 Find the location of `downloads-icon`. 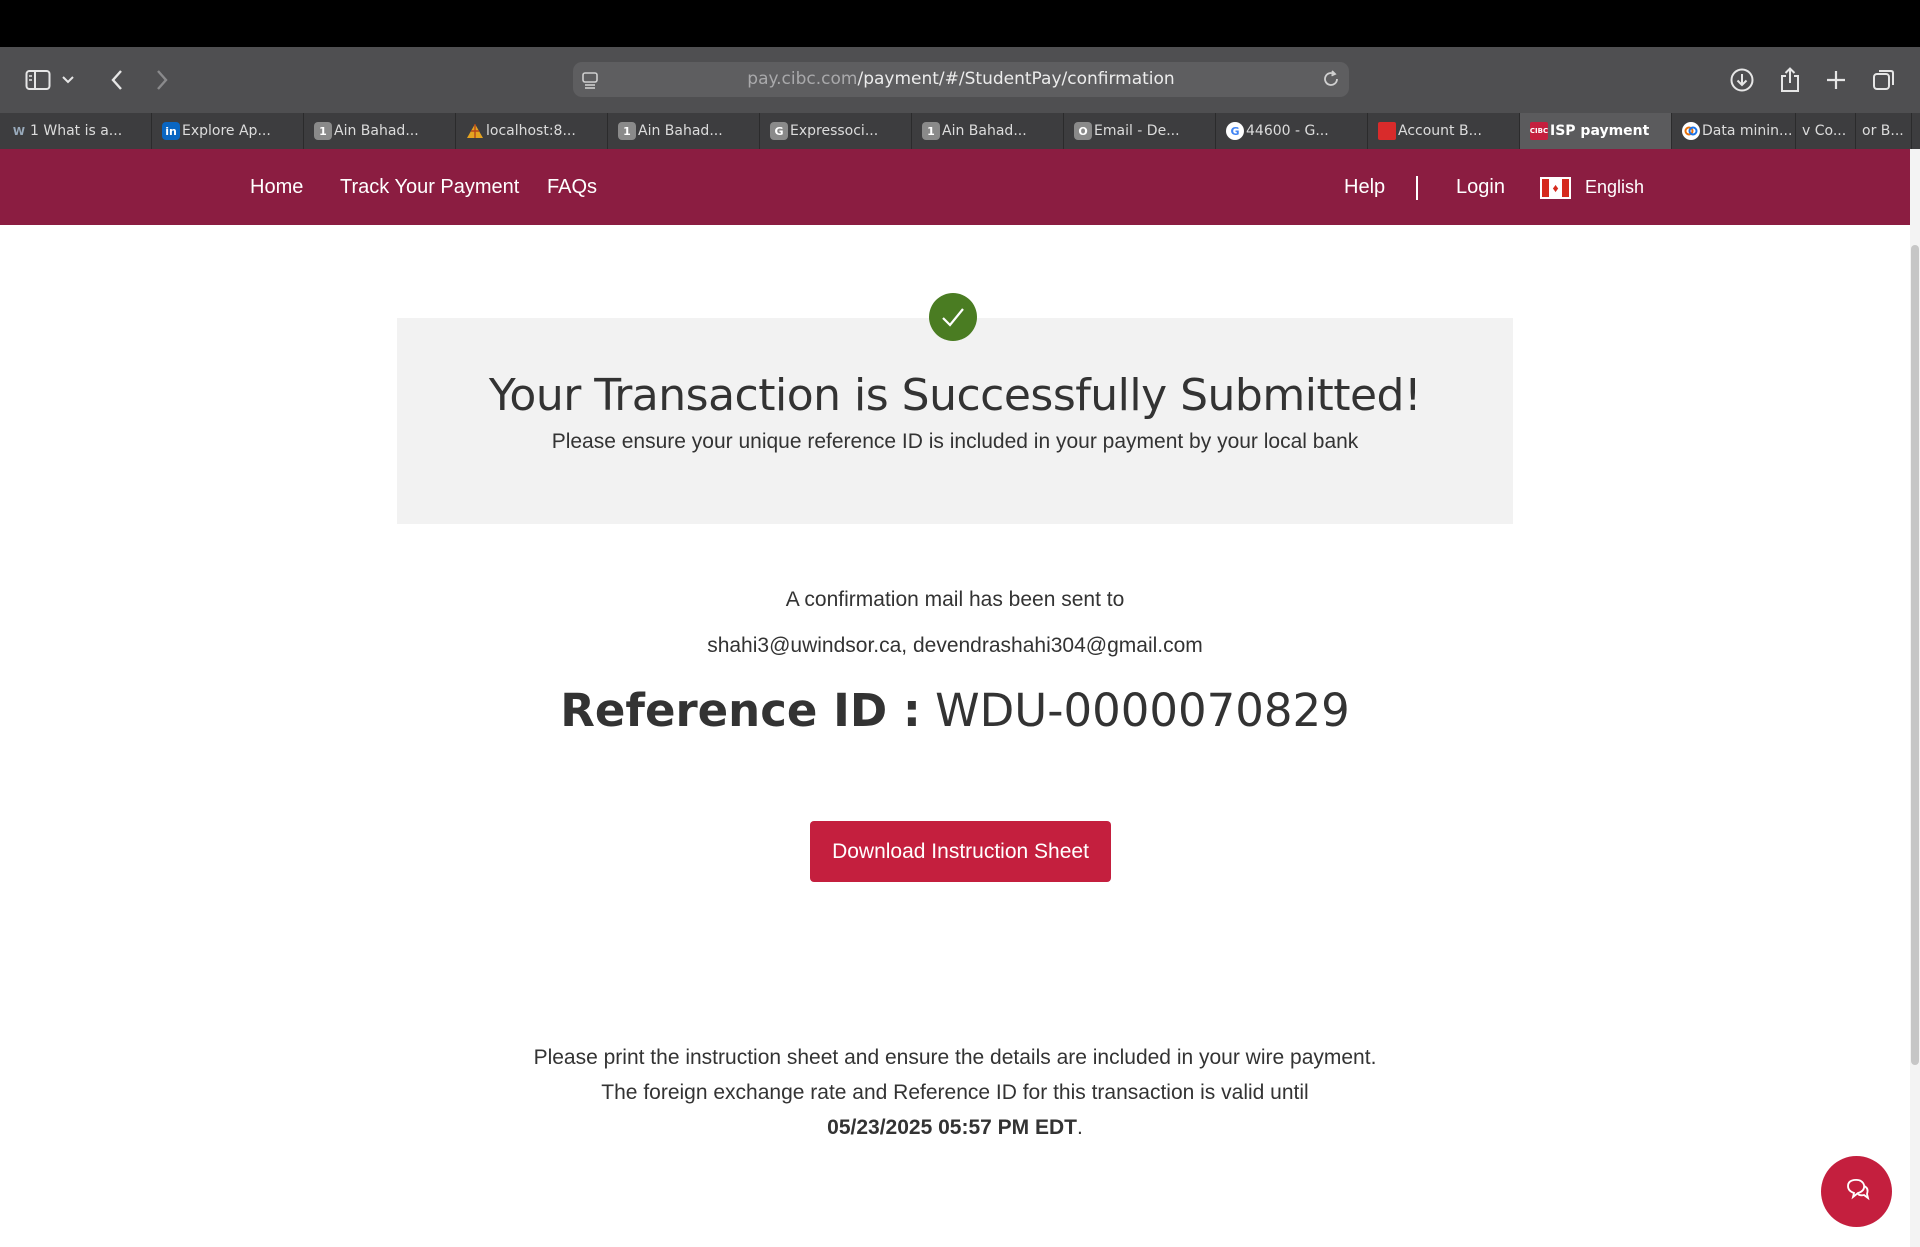

downloads-icon is located at coordinates (1742, 80).